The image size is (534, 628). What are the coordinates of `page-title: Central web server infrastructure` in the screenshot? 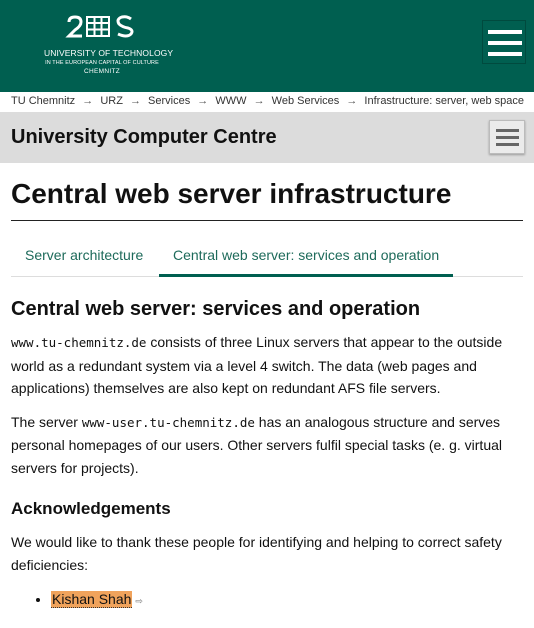 It's located at (267, 199).